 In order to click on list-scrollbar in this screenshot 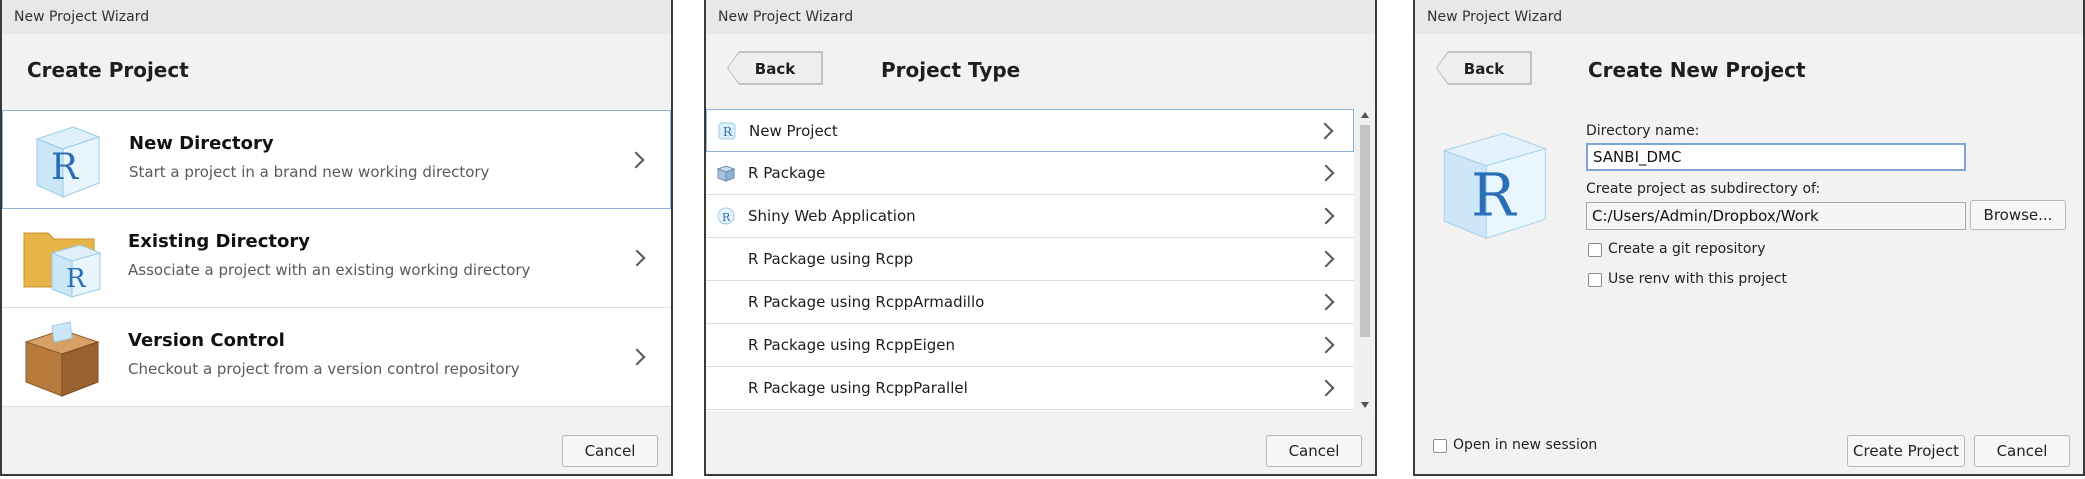, I will do `click(1365, 260)`.